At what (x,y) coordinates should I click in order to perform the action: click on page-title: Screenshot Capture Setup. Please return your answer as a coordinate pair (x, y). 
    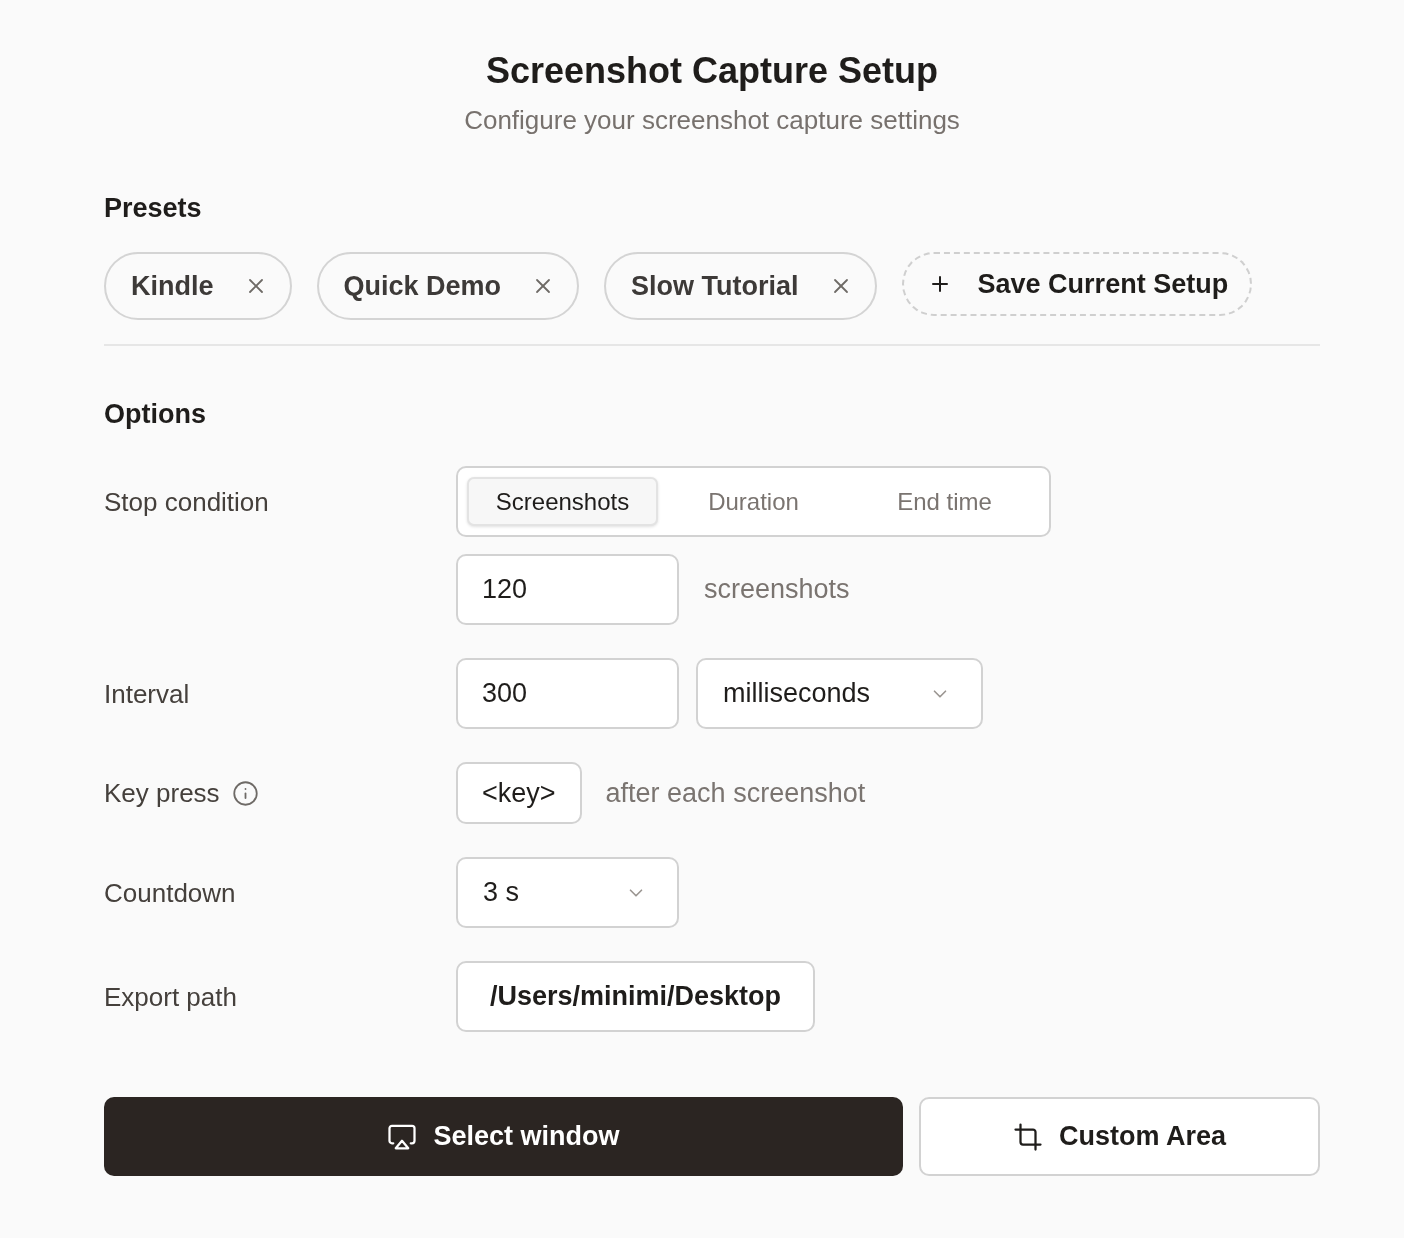
    Looking at the image, I should click on (712, 71).